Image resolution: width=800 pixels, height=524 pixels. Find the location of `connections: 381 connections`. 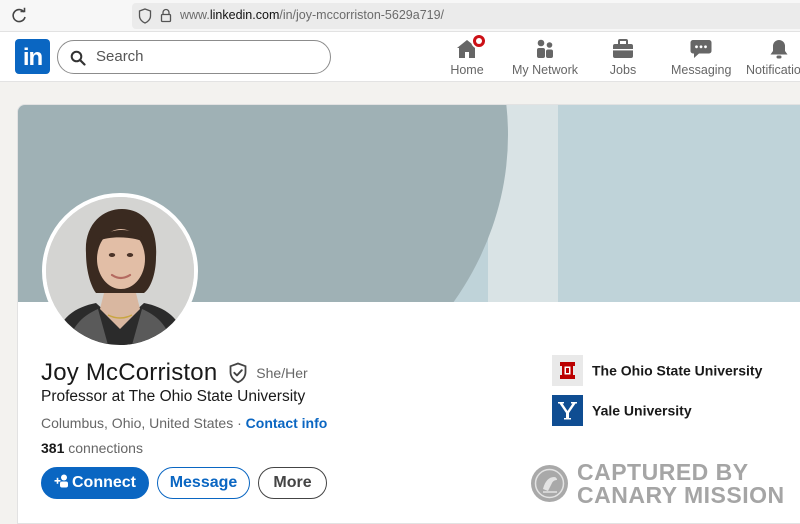

connections: 381 connections is located at coordinates (92, 448).